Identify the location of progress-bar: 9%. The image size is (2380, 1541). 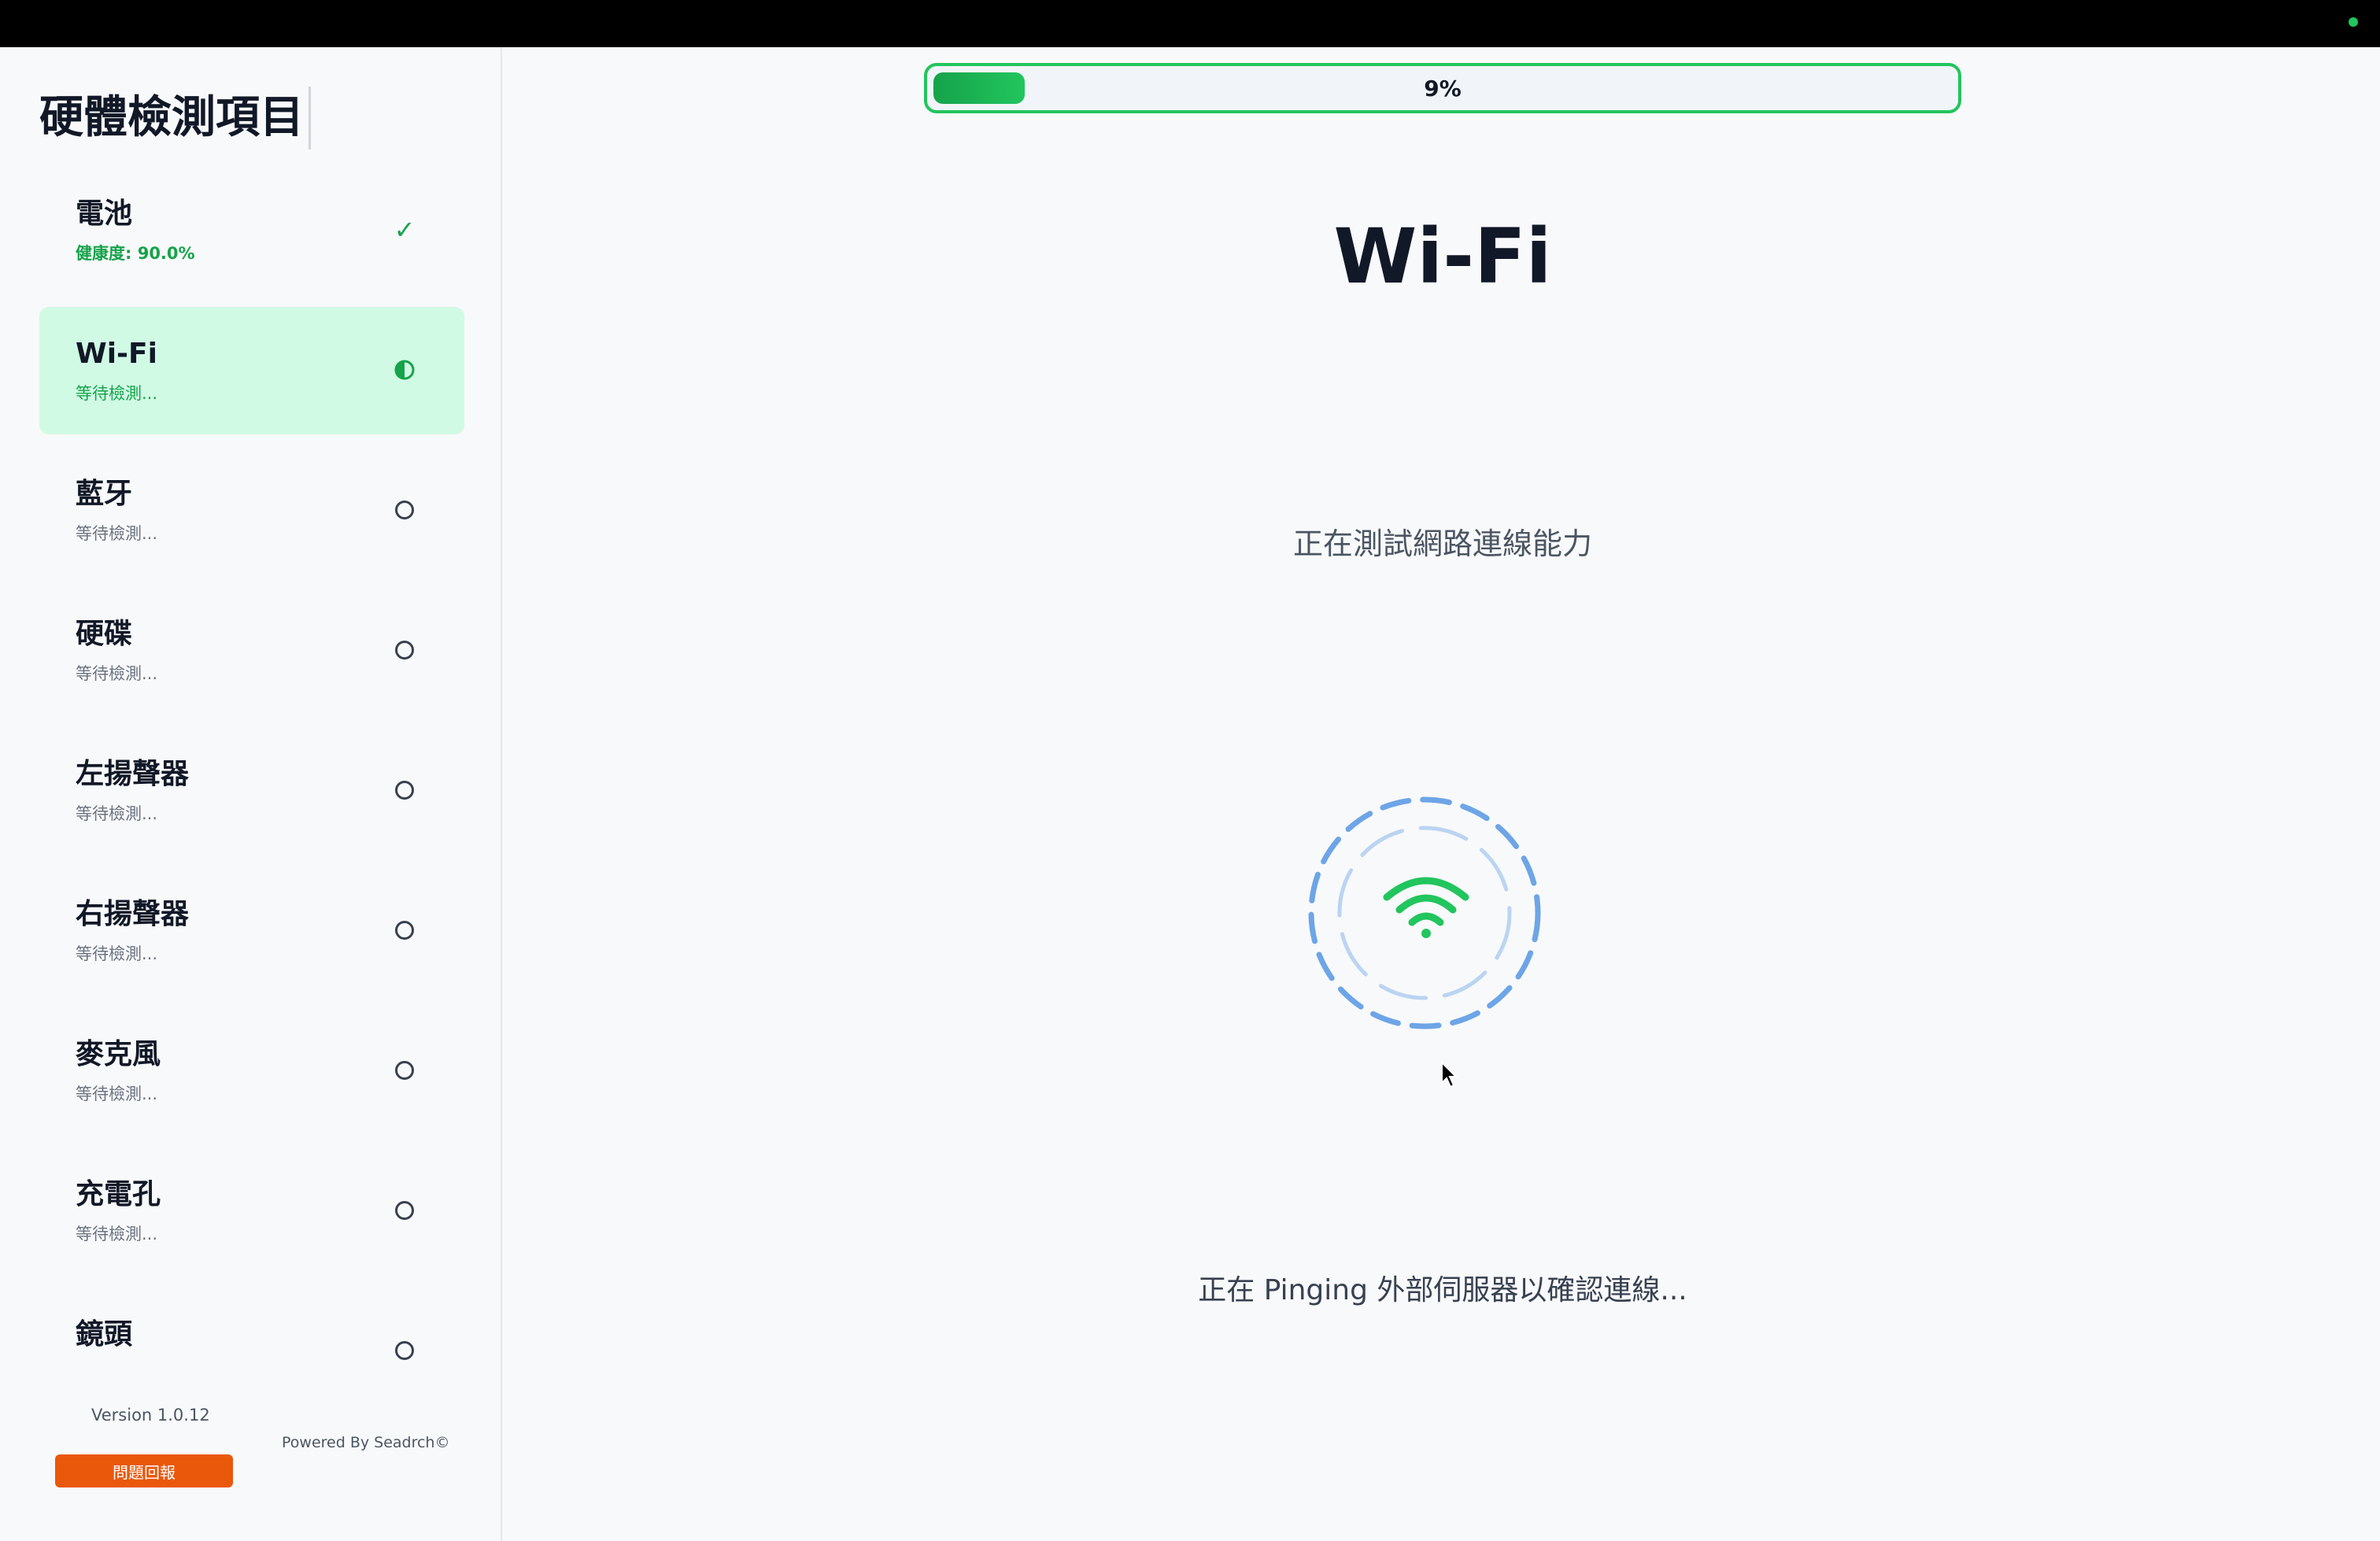
(1442, 88).